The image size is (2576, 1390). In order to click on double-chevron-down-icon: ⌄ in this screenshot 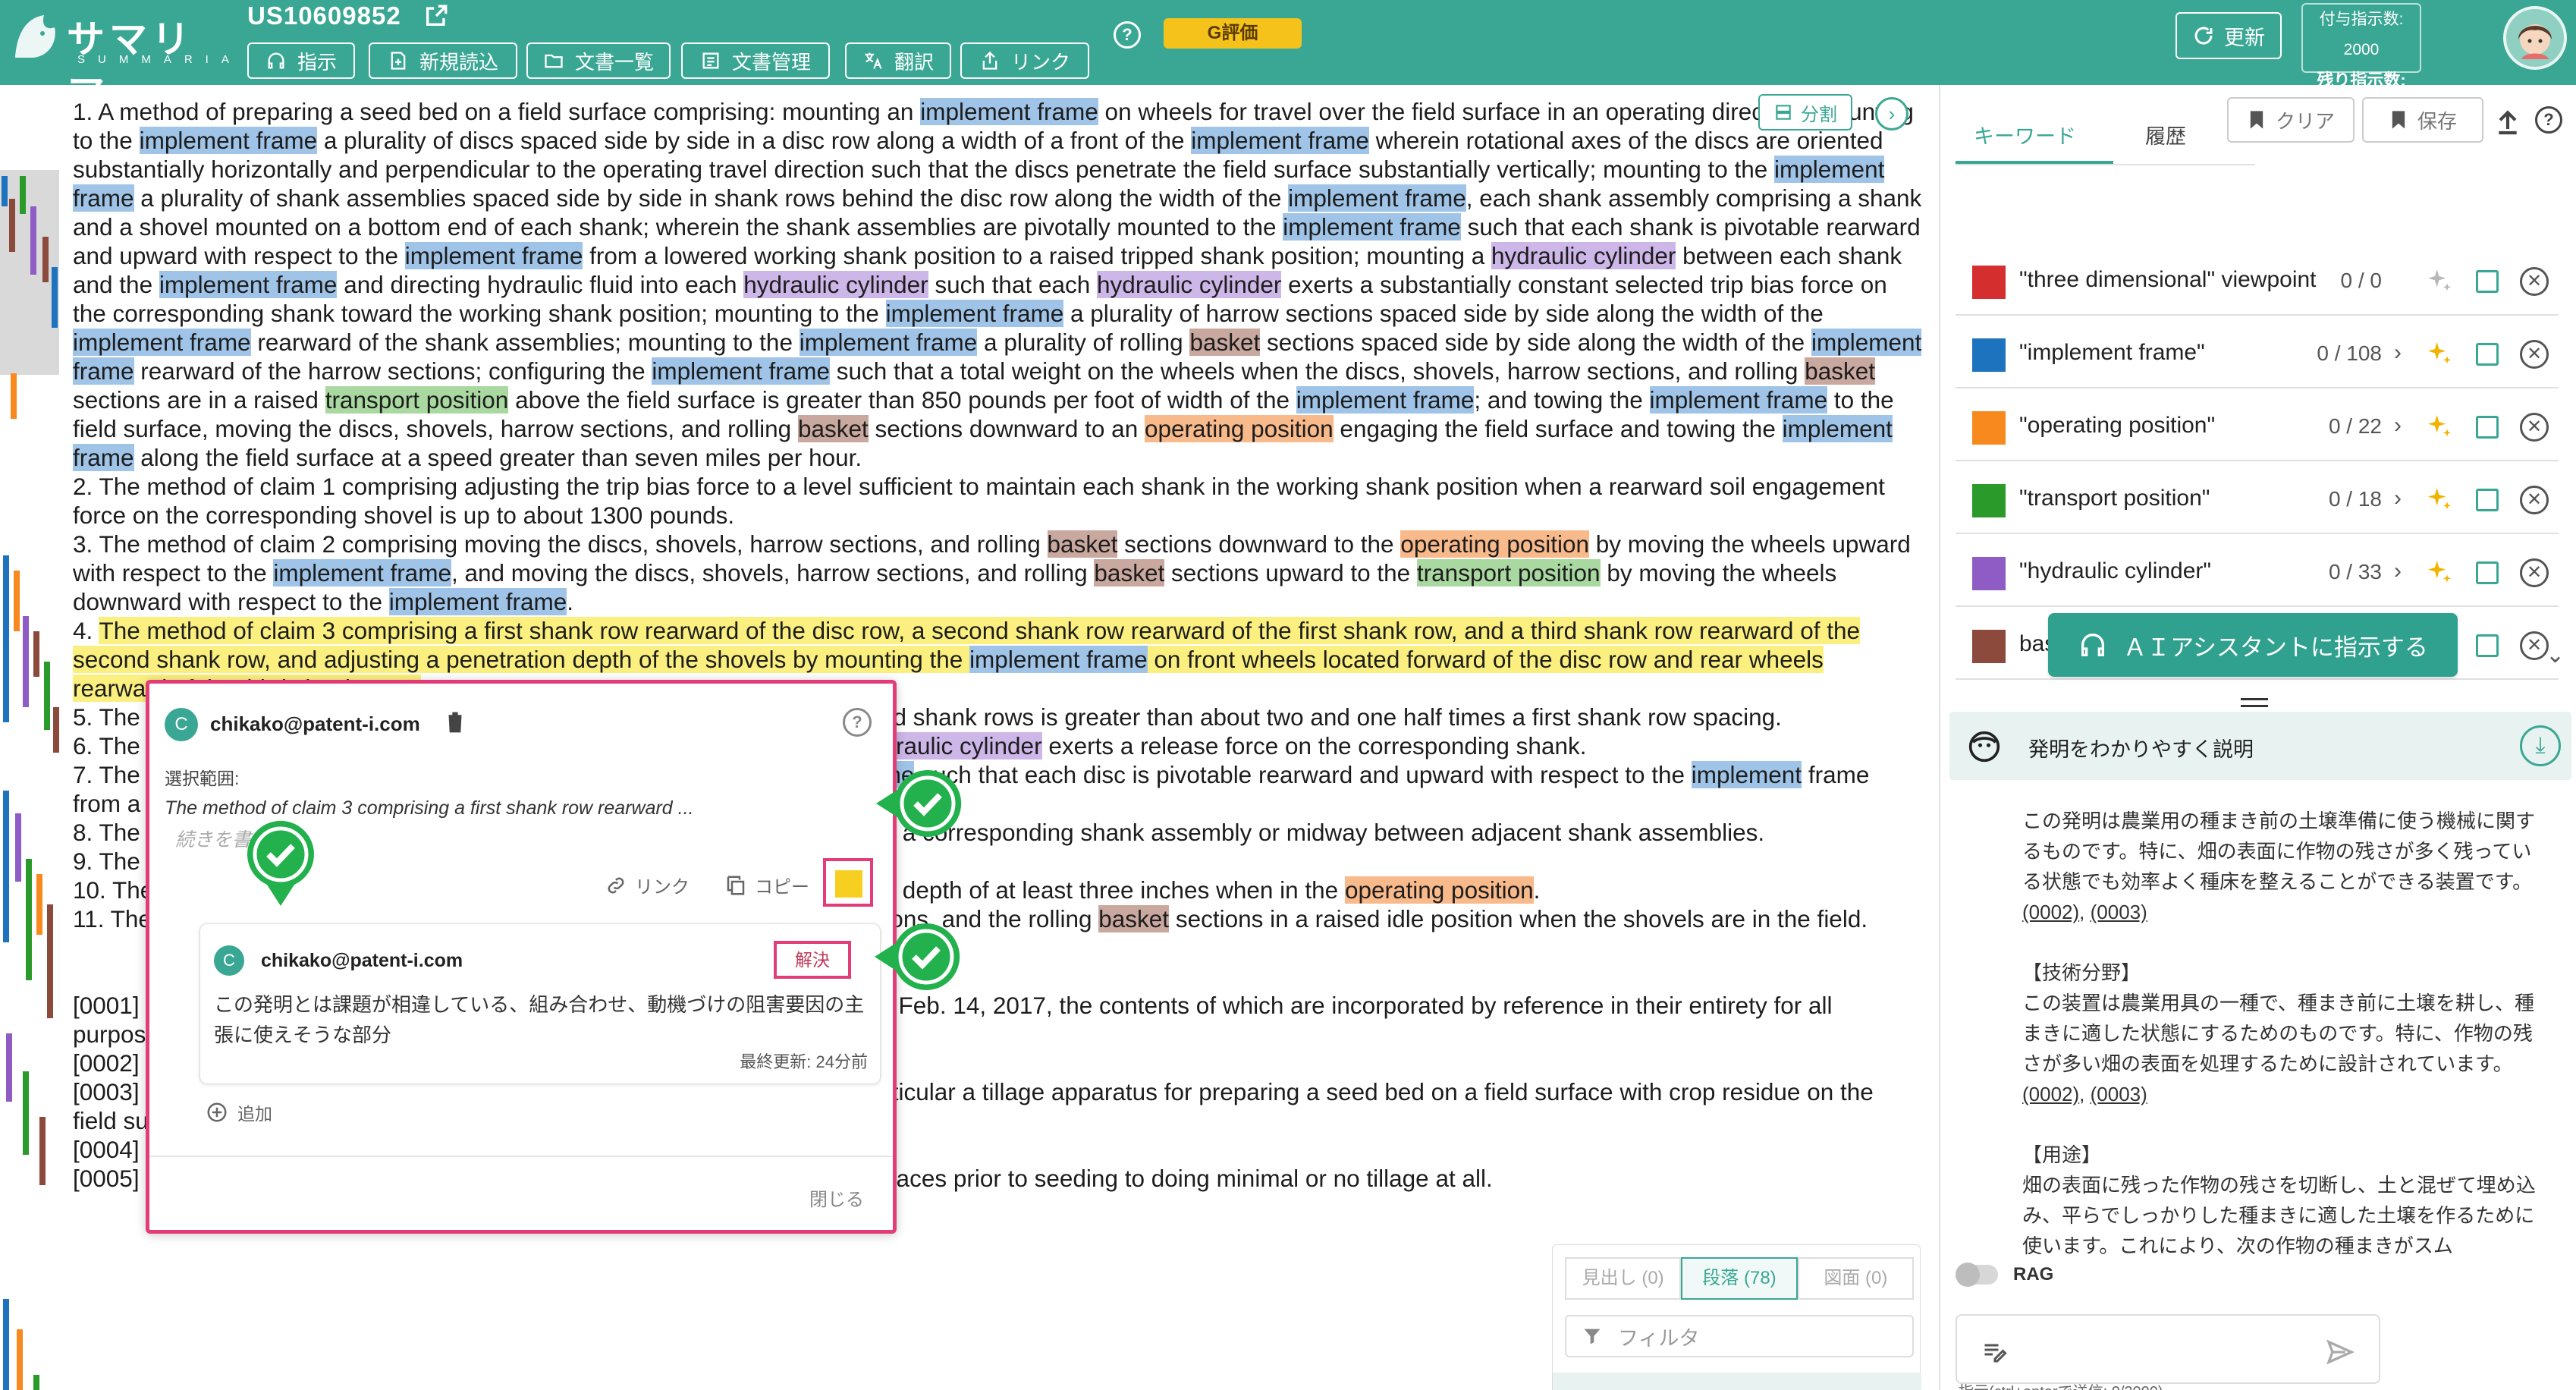, I will do `click(2555, 655)`.